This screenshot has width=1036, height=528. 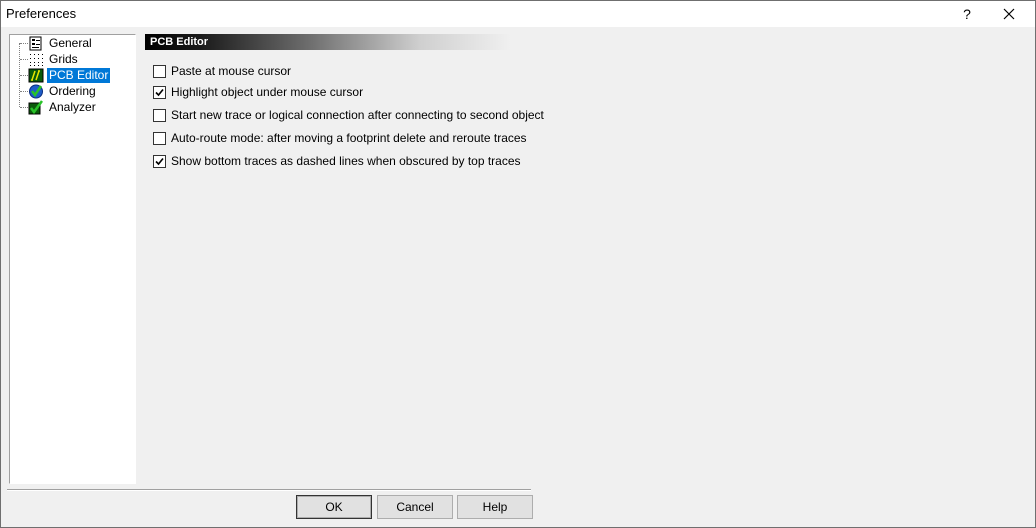 I want to click on tree-item-analyzer: Analyzer, so click(x=59, y=107).